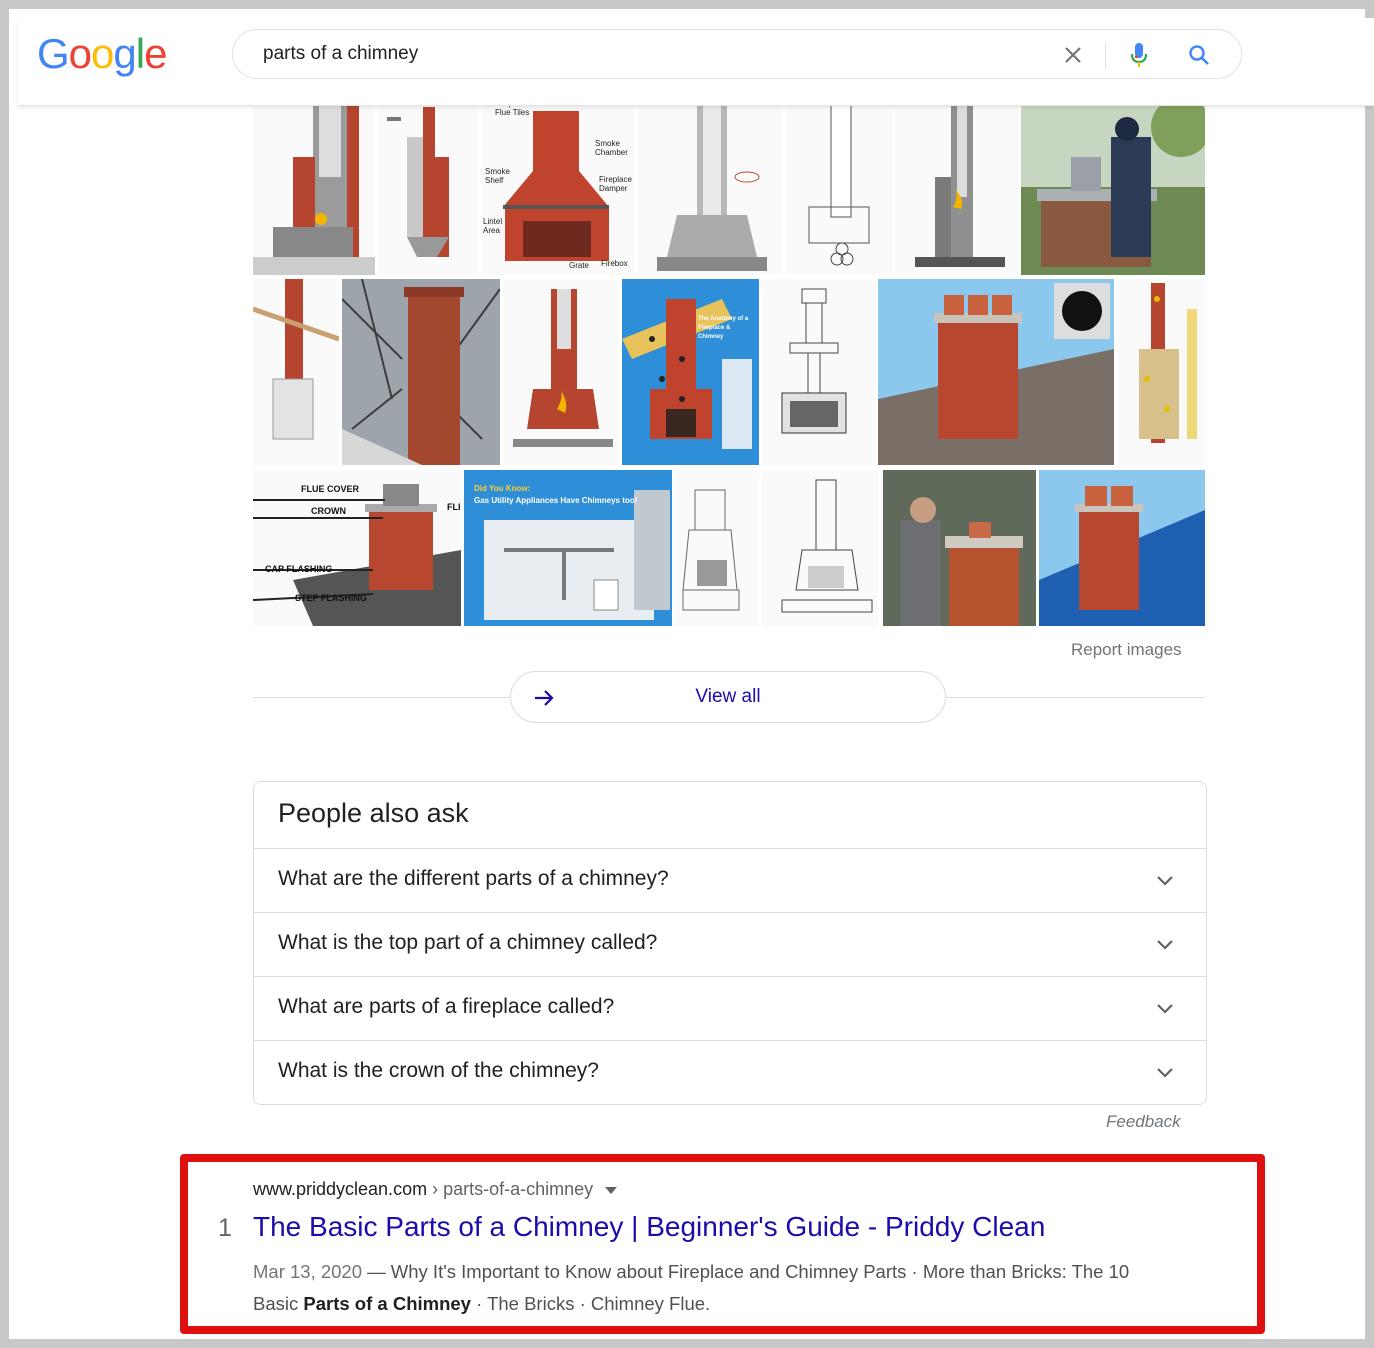 The width and height of the screenshot is (1374, 1348). What do you see at coordinates (690, 372) in the screenshot?
I see `chimney-anatomy-thumb: The Anatomy of a Fireplace & Chimney` at bounding box center [690, 372].